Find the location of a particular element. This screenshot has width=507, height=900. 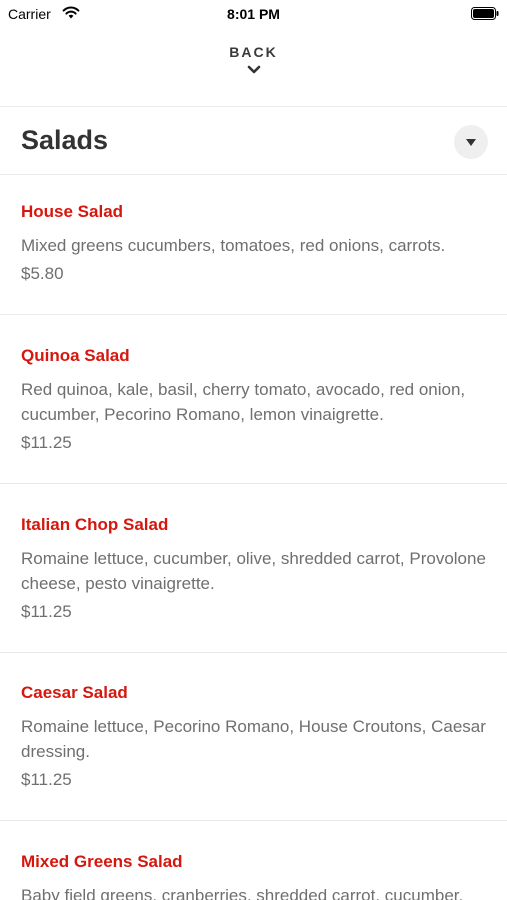

category-collapse-button is located at coordinates (471, 142).